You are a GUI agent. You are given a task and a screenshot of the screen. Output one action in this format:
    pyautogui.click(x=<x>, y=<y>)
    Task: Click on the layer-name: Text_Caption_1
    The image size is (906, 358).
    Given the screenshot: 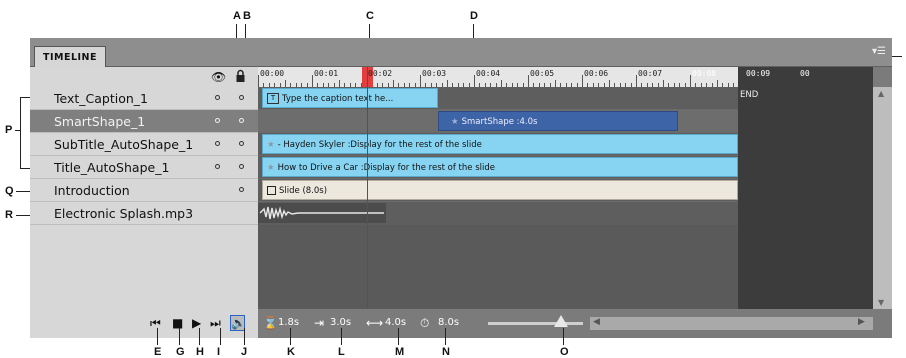 What is the action you would take?
    pyautogui.click(x=101, y=98)
    